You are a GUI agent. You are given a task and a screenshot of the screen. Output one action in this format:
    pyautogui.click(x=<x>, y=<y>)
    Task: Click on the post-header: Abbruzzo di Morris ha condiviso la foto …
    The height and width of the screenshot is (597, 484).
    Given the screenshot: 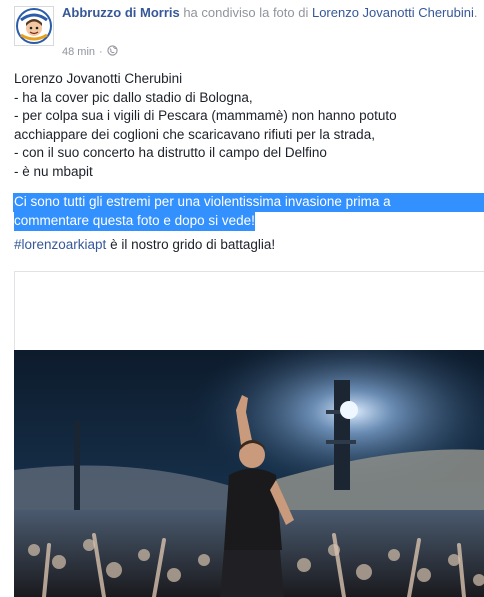 What is the action you would take?
    pyautogui.click(x=249, y=34)
    